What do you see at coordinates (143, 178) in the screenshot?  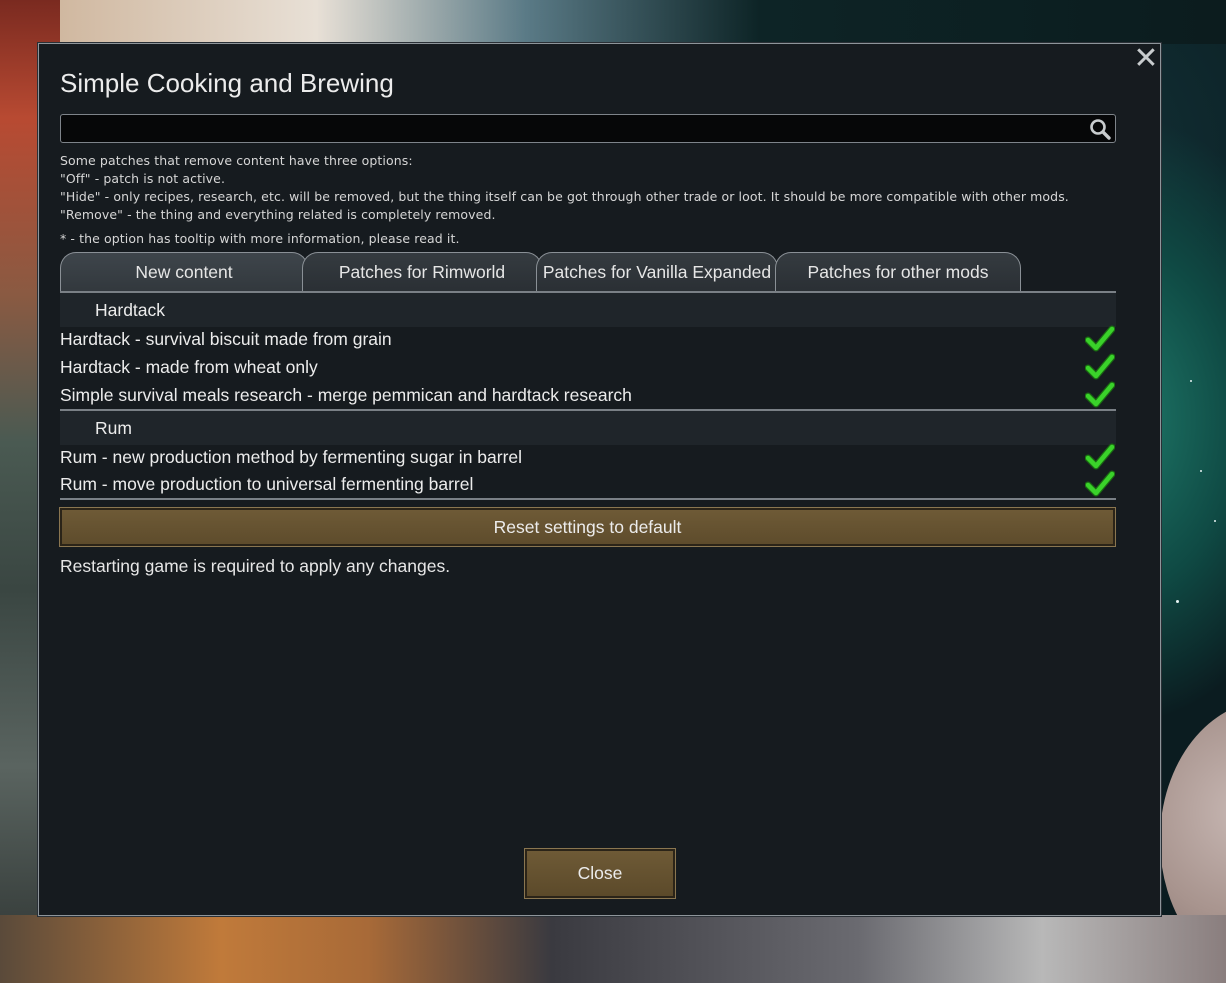 I see `description-line: "Off" - patch is not active.` at bounding box center [143, 178].